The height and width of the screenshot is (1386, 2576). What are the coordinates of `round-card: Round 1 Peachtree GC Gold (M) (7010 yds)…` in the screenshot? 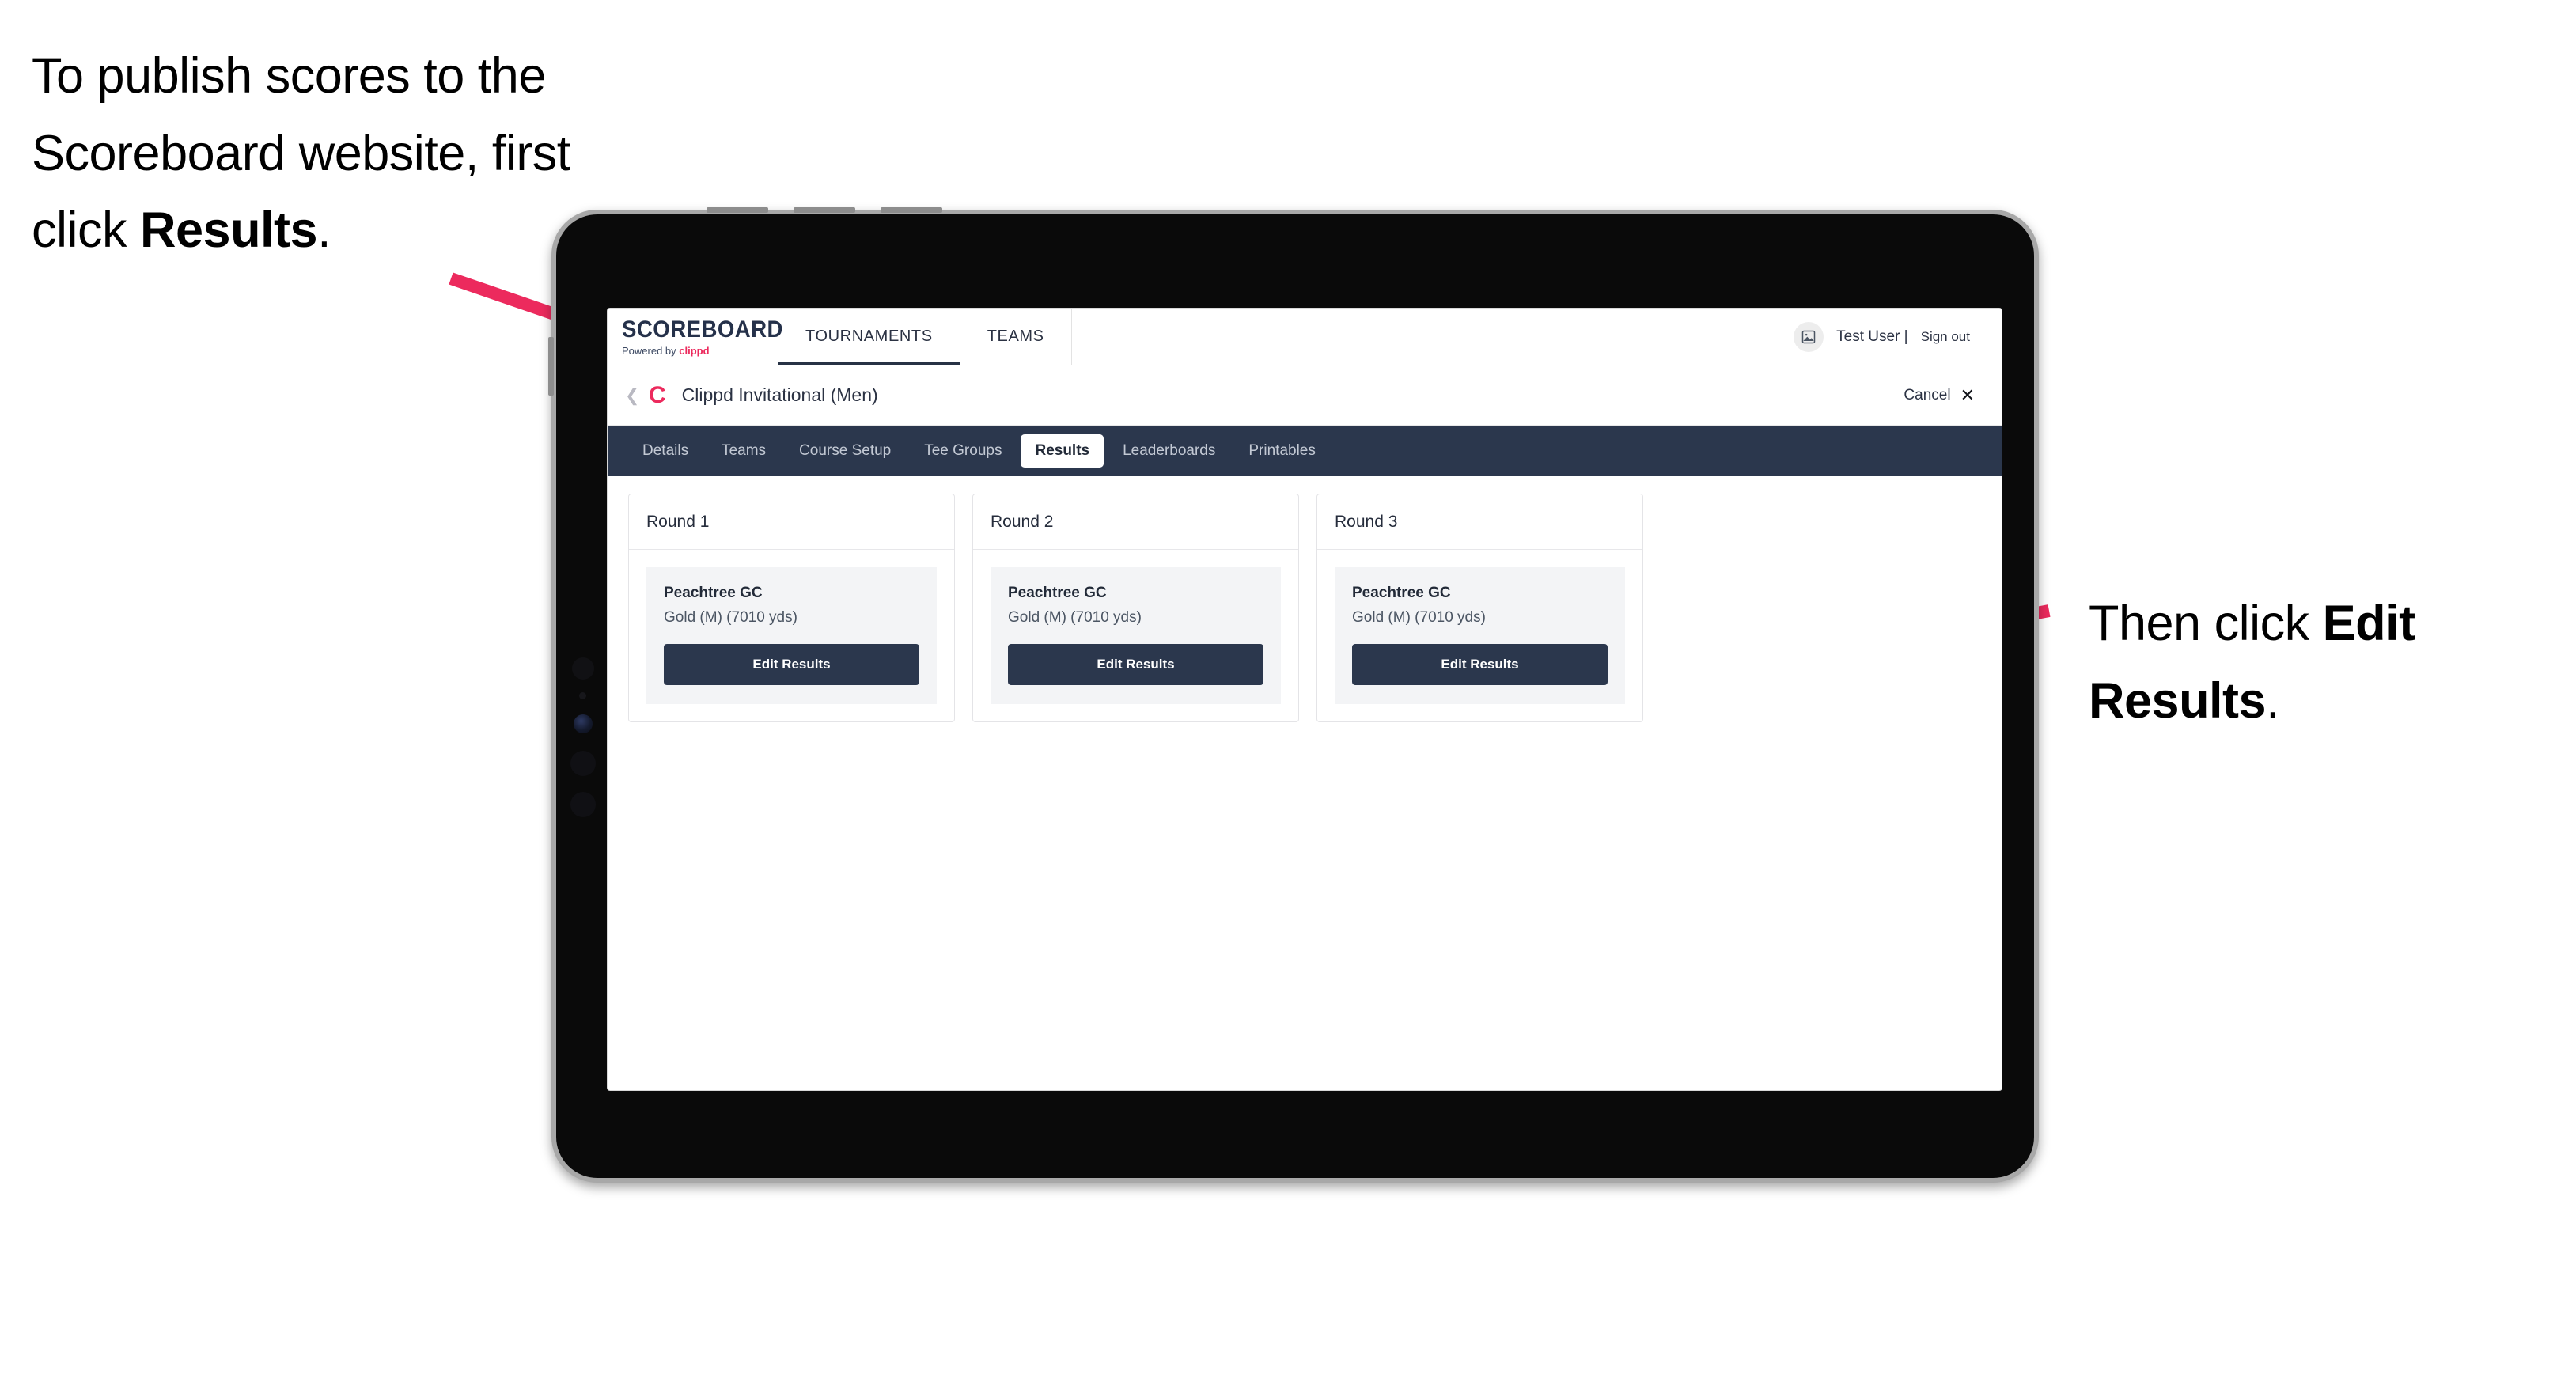 It's located at (791, 608).